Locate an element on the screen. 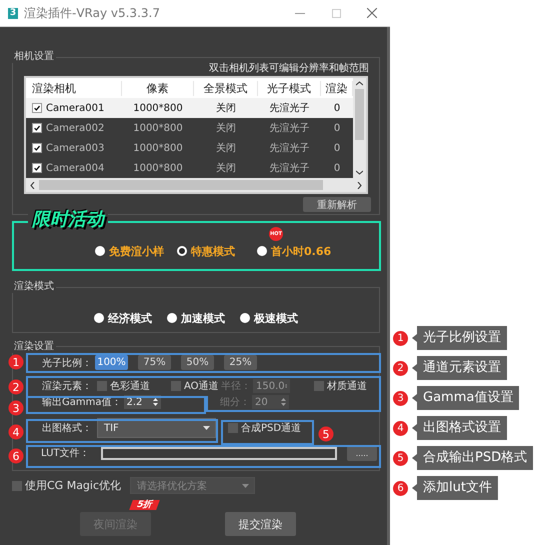 This screenshot has height=545, width=550. radio-label: 经济模式 is located at coordinates (130, 318).